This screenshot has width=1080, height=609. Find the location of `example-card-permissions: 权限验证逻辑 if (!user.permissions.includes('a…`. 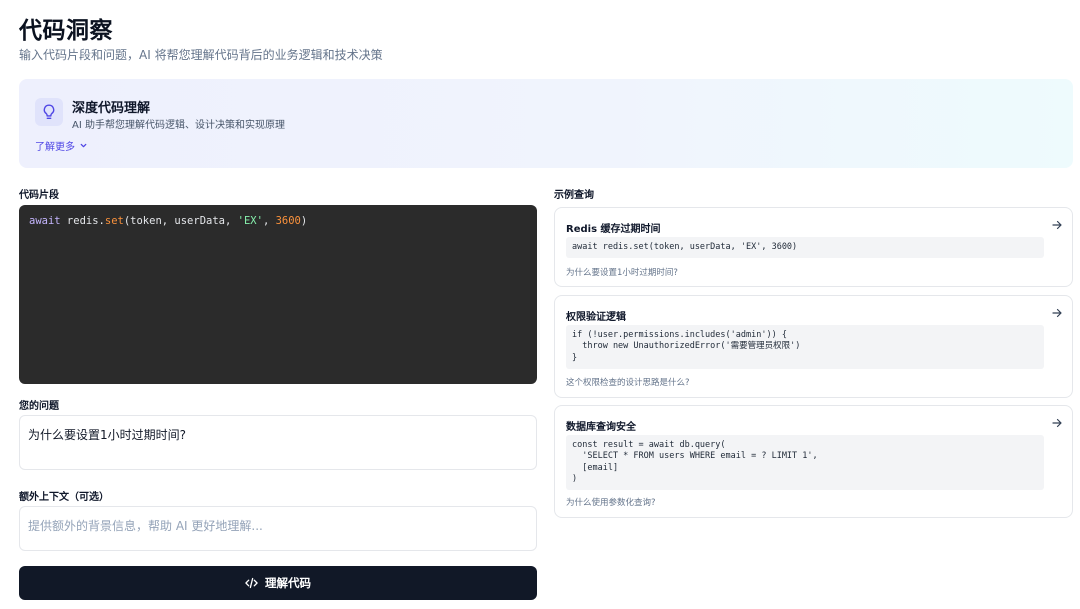

example-card-permissions: 权限验证逻辑 if (!user.permissions.includes('a… is located at coordinates (813, 346).